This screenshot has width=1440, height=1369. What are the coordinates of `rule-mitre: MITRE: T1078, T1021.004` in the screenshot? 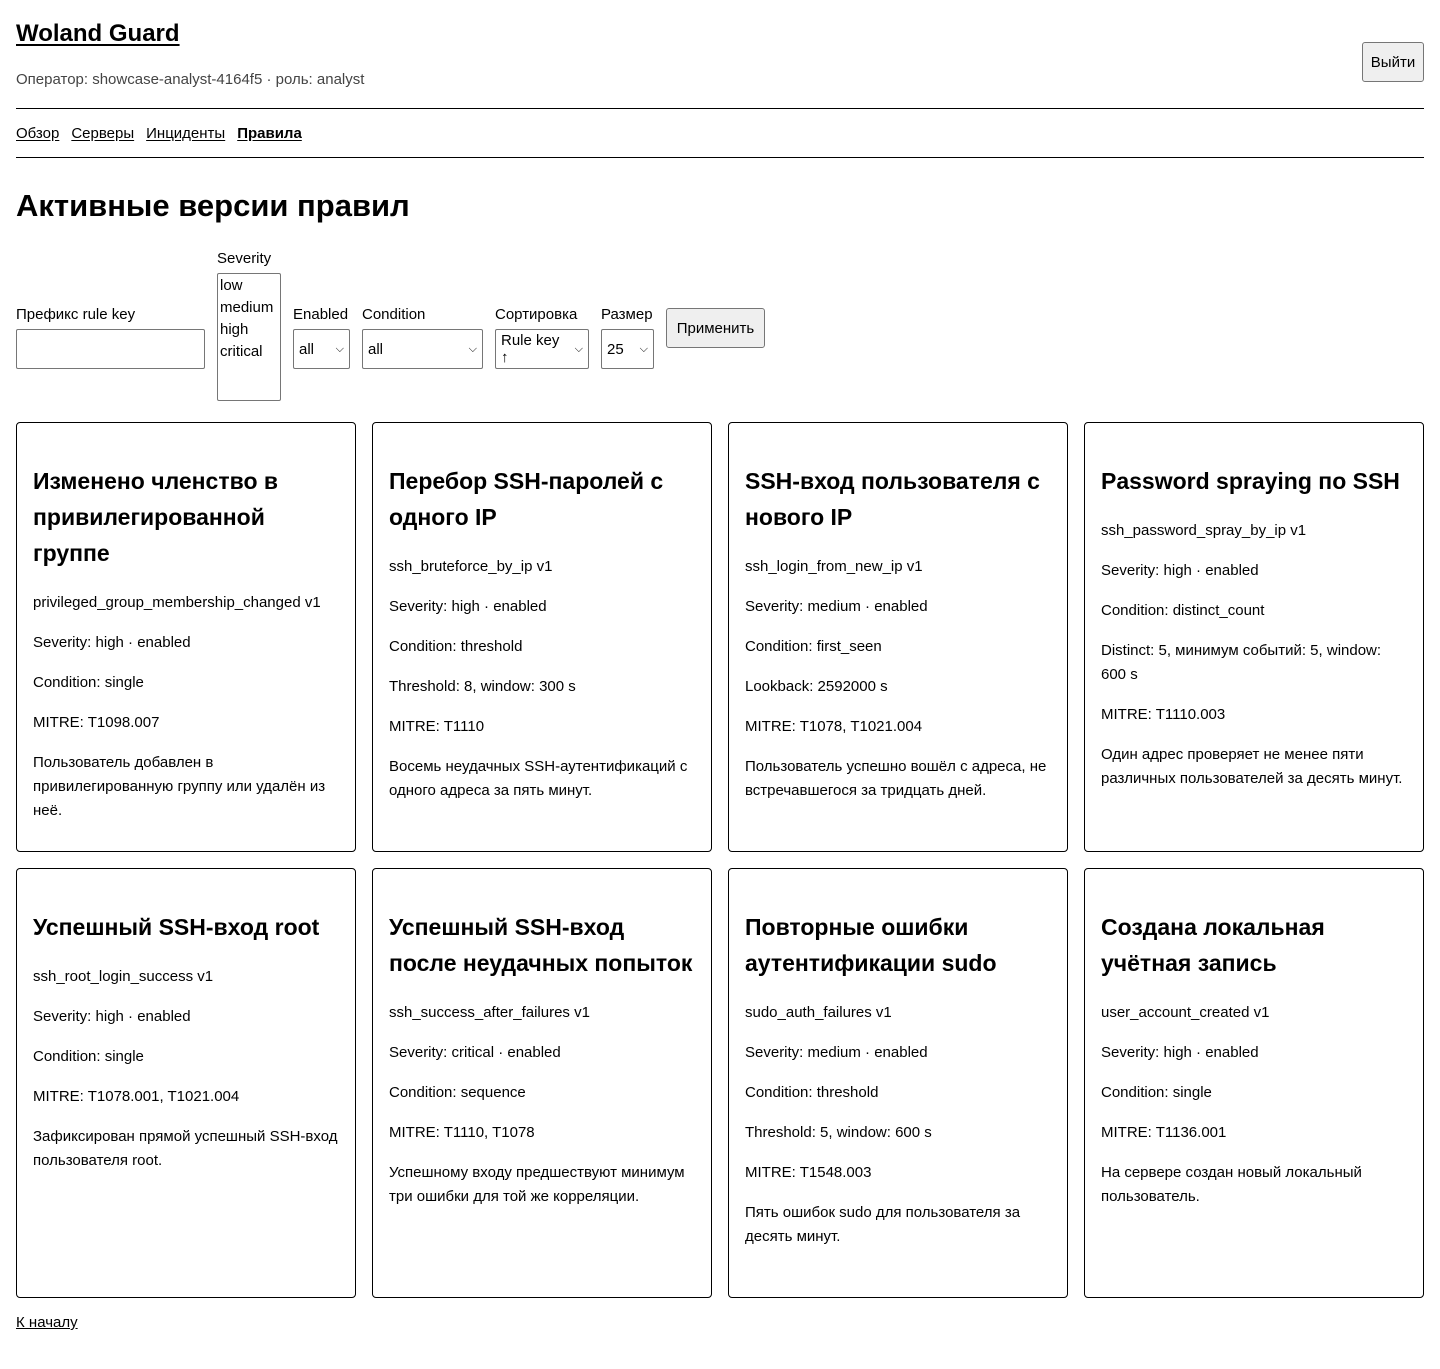 It's located at (834, 726).